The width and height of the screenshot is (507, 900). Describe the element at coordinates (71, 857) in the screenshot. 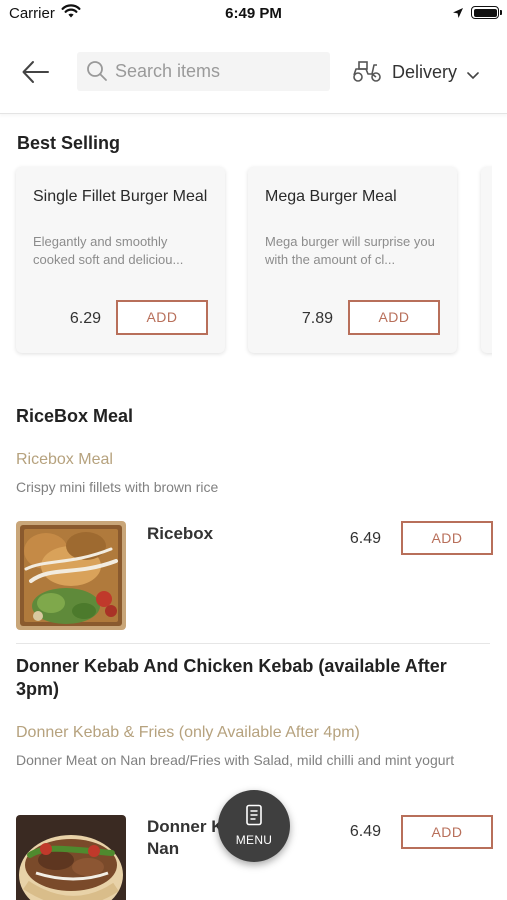

I see `kebab-image` at that location.